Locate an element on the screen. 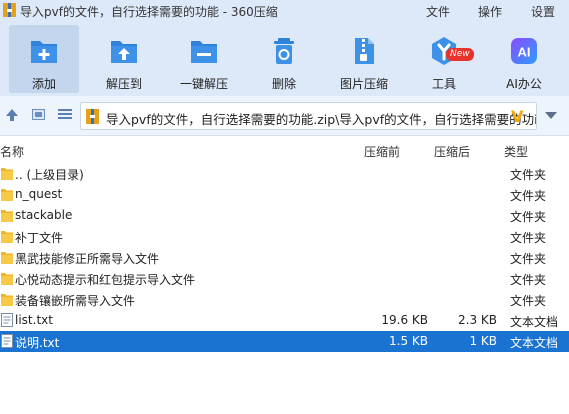 The height and width of the screenshot is (414, 569). table-row: .. (上级目录) 文件夹 is located at coordinates (284, 173).